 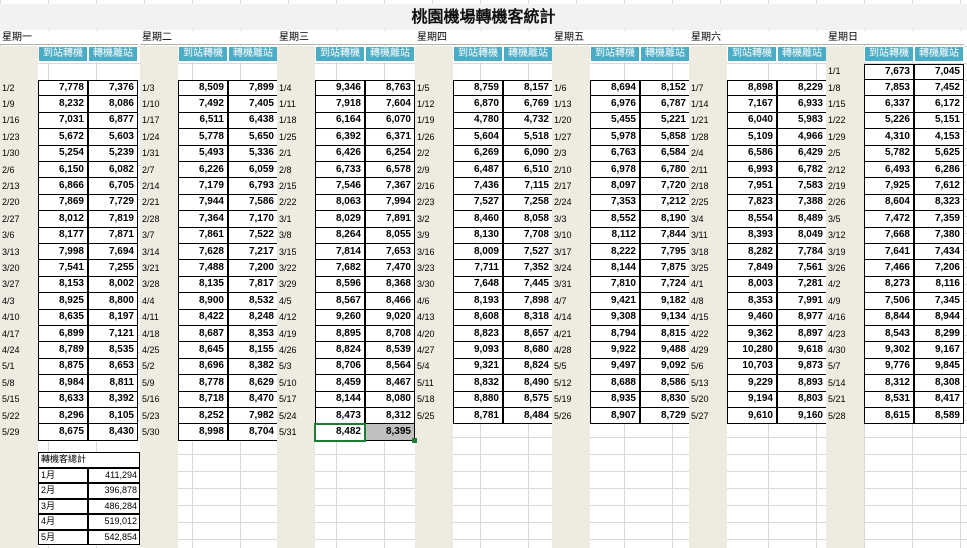 What do you see at coordinates (845, 285) in the screenshot?
I see `date-cell: 4/2` at bounding box center [845, 285].